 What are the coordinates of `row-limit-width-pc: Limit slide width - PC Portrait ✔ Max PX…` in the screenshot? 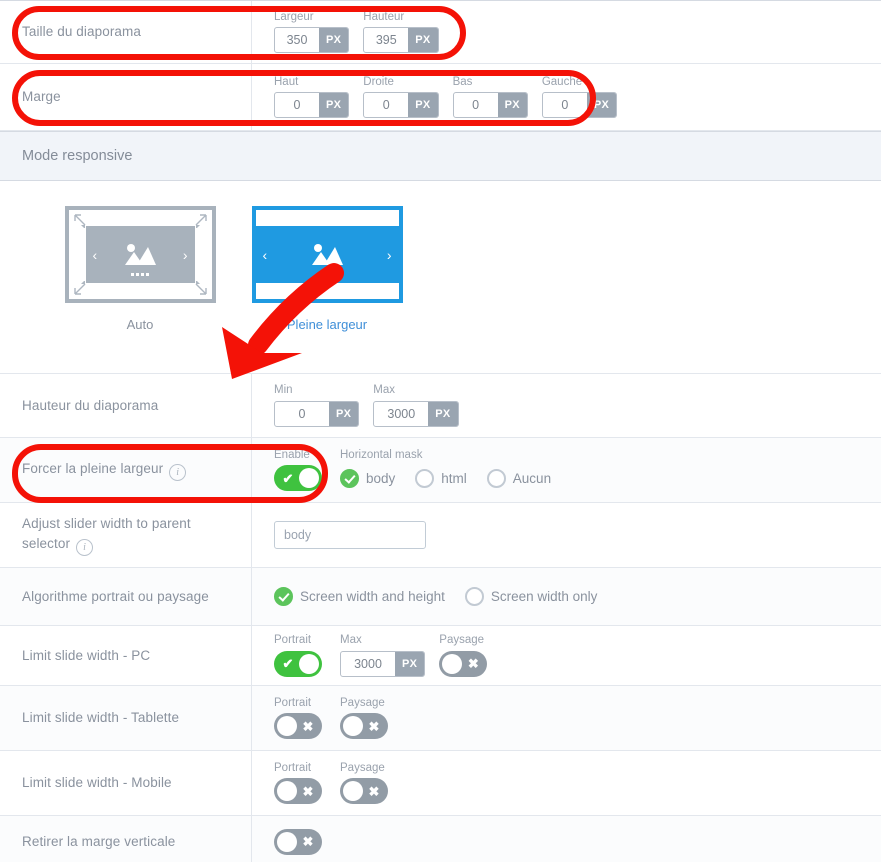 It's located at (440, 656).